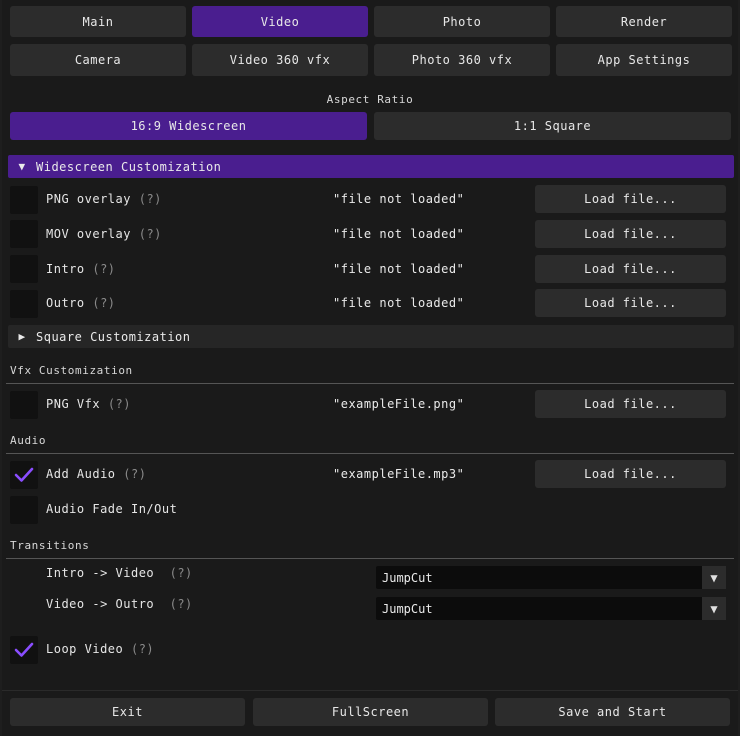  What do you see at coordinates (28, 440) in the screenshot?
I see `audio-section-title: Audio` at bounding box center [28, 440].